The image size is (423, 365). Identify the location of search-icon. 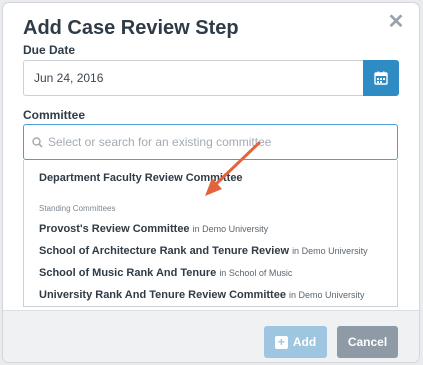
(37, 142).